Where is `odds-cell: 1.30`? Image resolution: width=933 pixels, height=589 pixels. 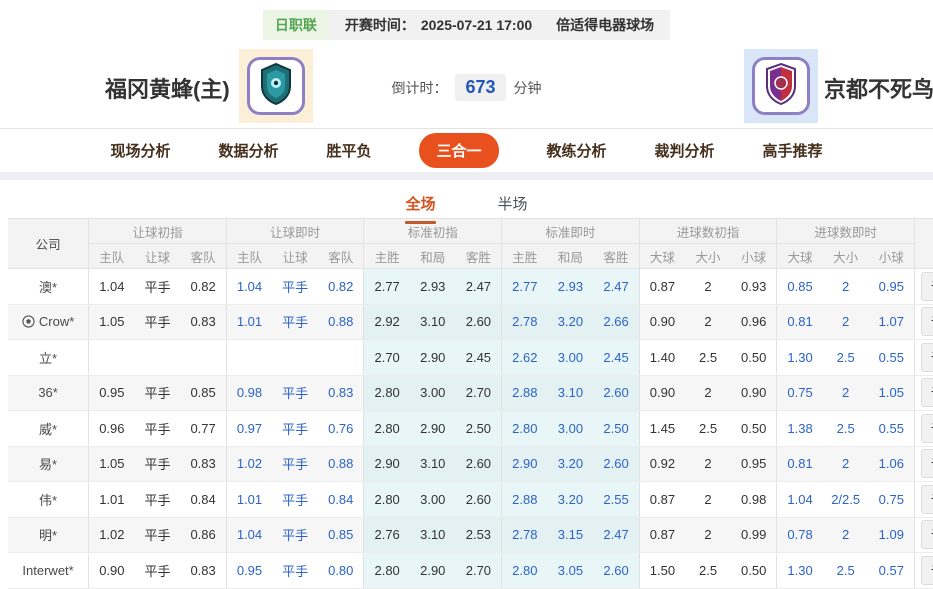 odds-cell: 1.30 is located at coordinates (799, 357).